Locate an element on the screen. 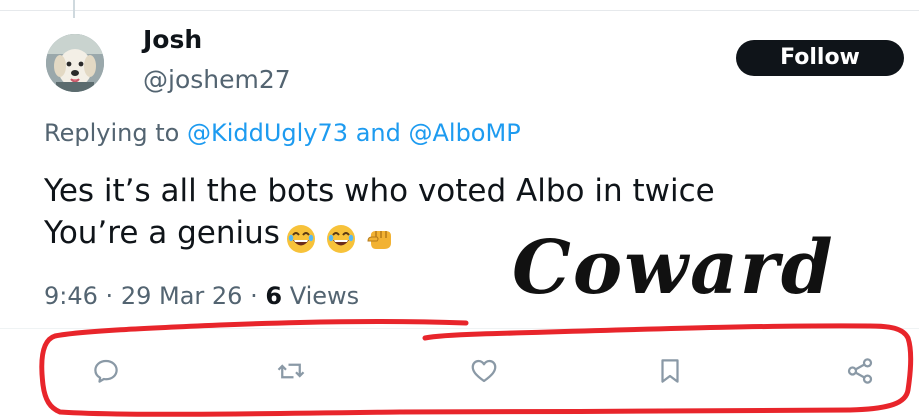  dog-avatar-icon is located at coordinates (75, 63).